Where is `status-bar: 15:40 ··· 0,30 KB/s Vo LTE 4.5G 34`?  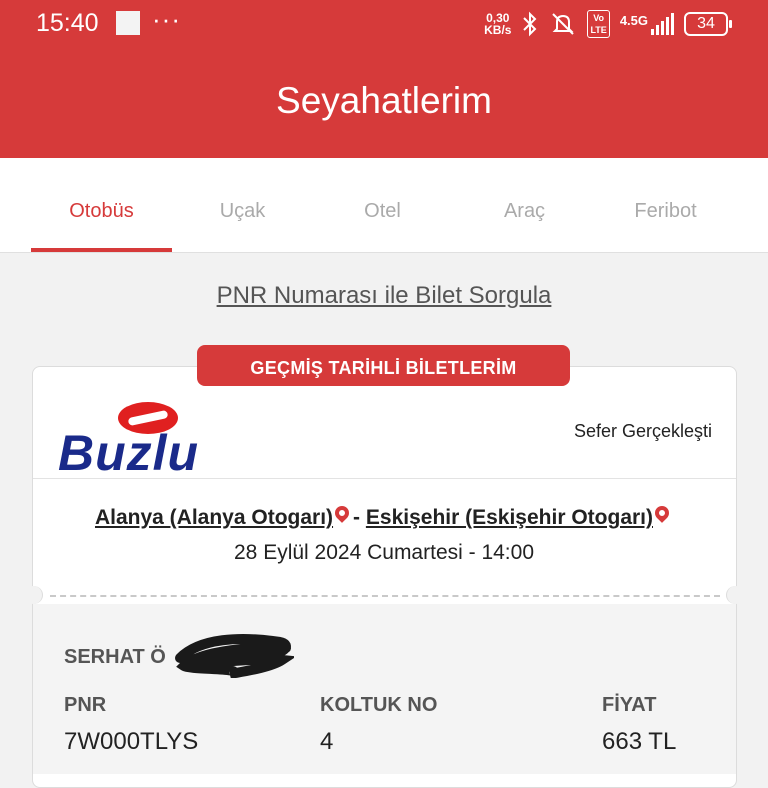 status-bar: 15:40 ··· 0,30 KB/s Vo LTE 4.5G 34 is located at coordinates (384, 24).